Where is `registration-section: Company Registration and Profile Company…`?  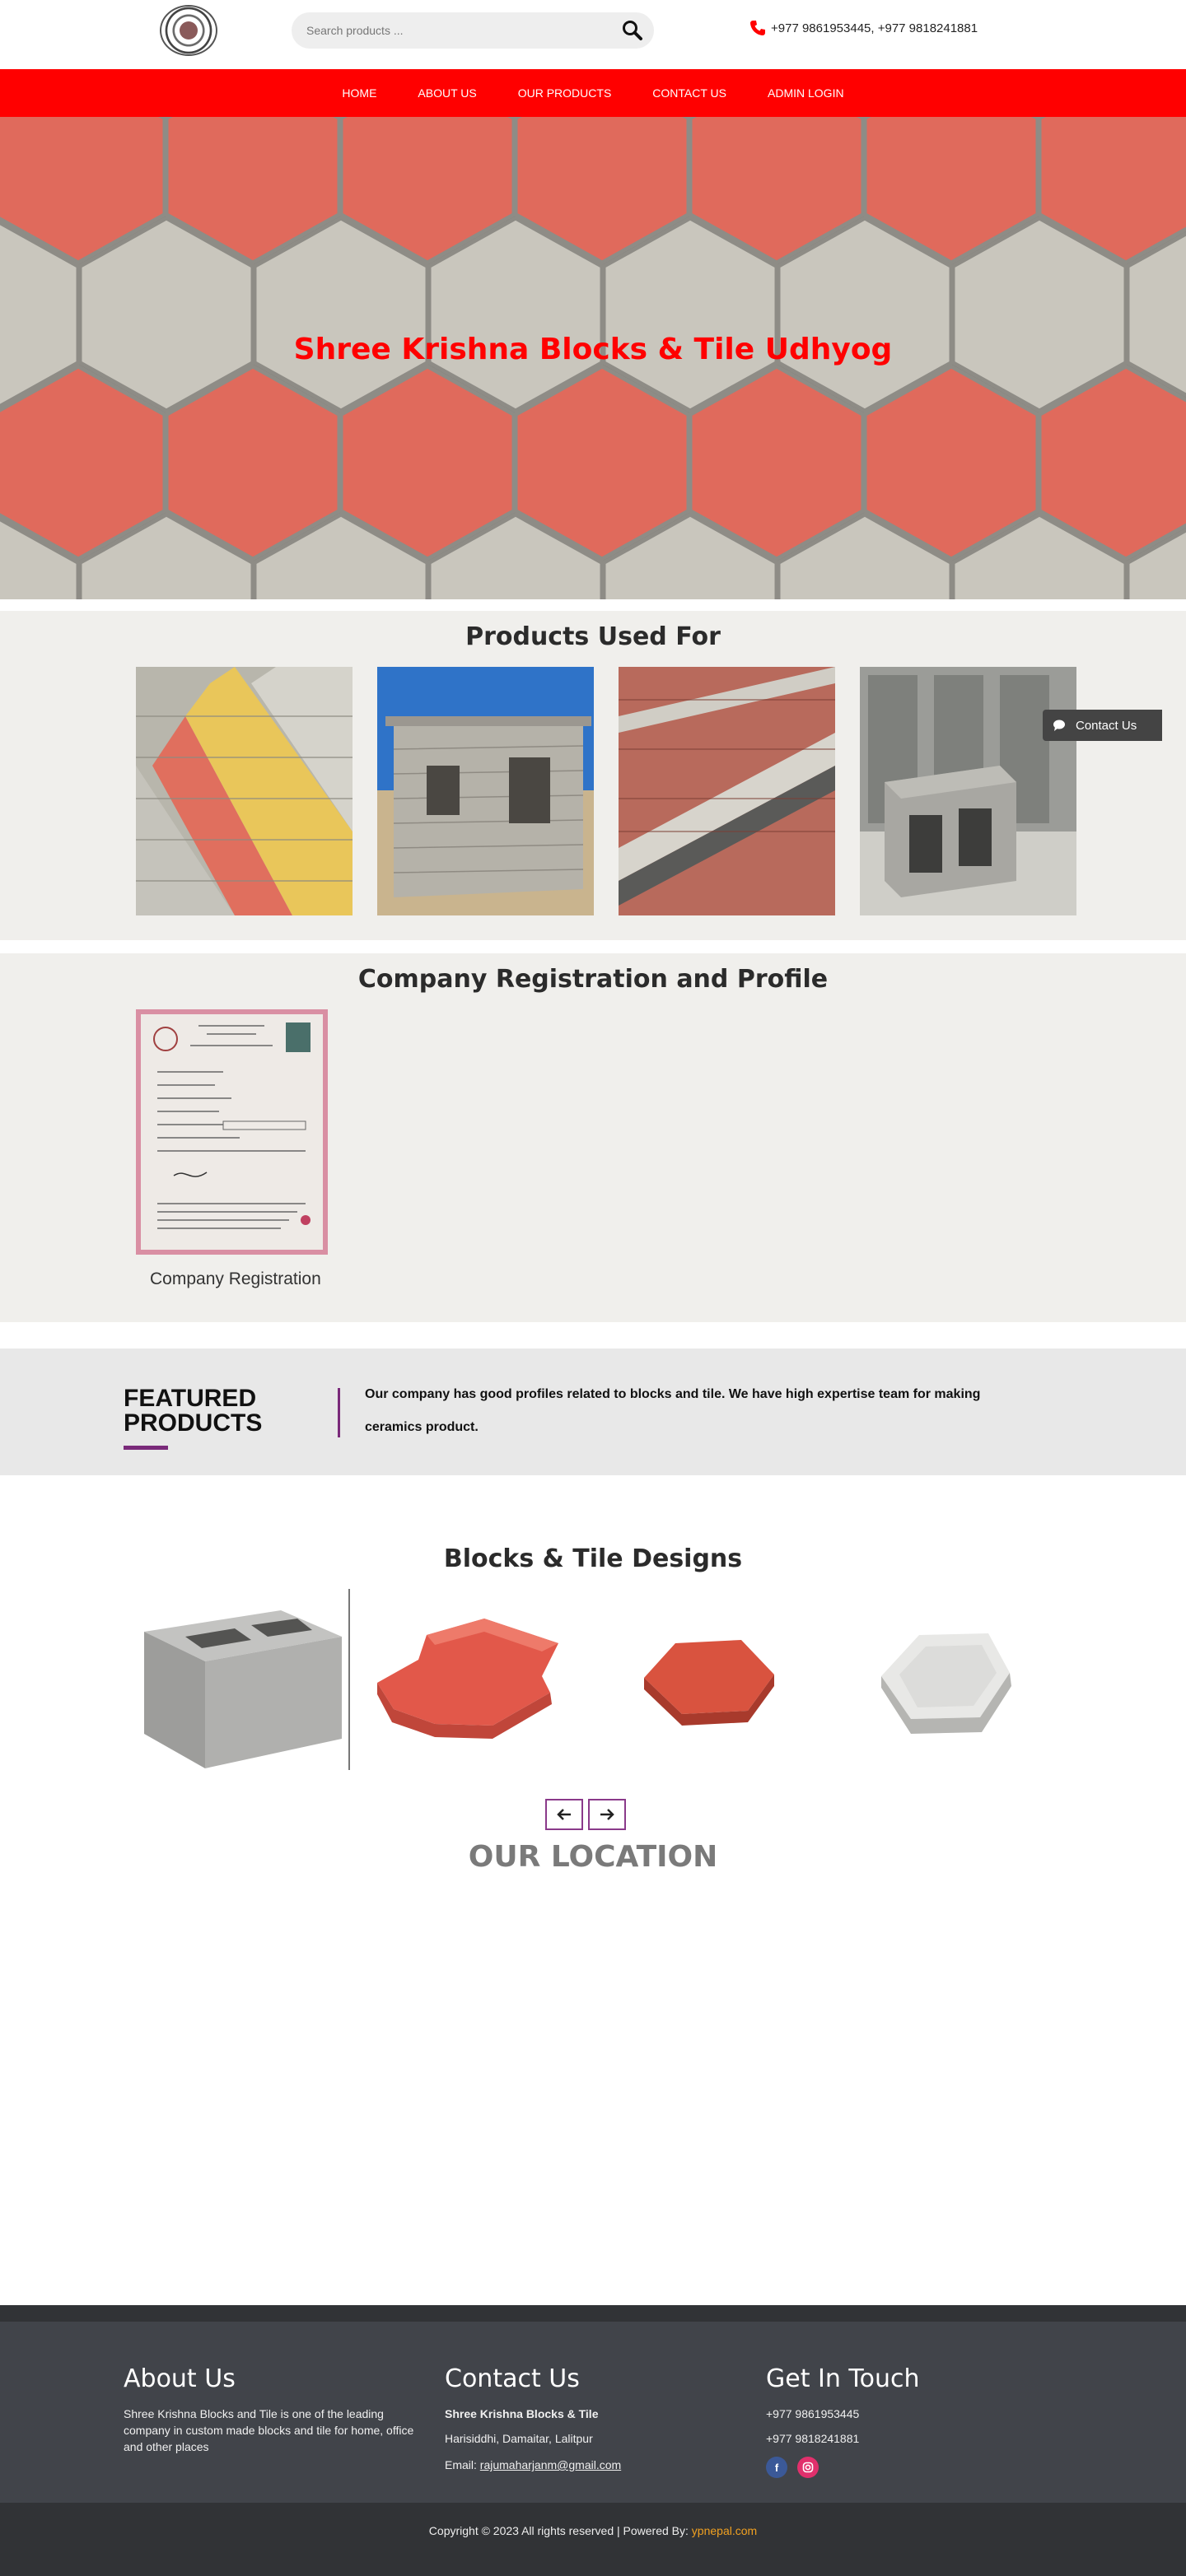
registration-section: Company Registration and Profile Company… is located at coordinates (593, 1137).